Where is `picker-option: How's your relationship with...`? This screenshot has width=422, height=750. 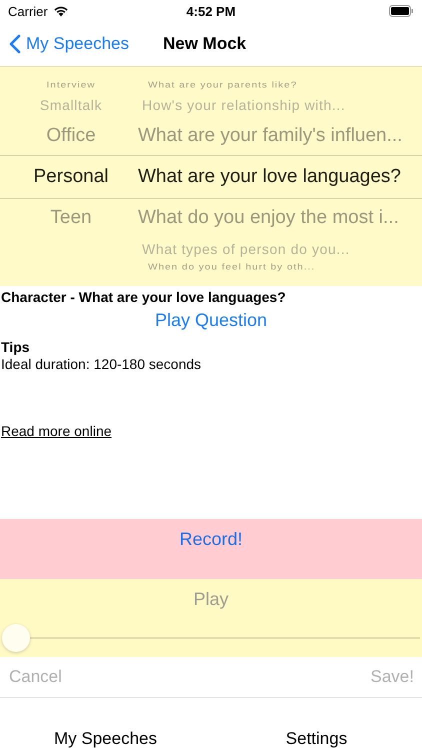 picker-option: How's your relationship with... is located at coordinates (242, 104).